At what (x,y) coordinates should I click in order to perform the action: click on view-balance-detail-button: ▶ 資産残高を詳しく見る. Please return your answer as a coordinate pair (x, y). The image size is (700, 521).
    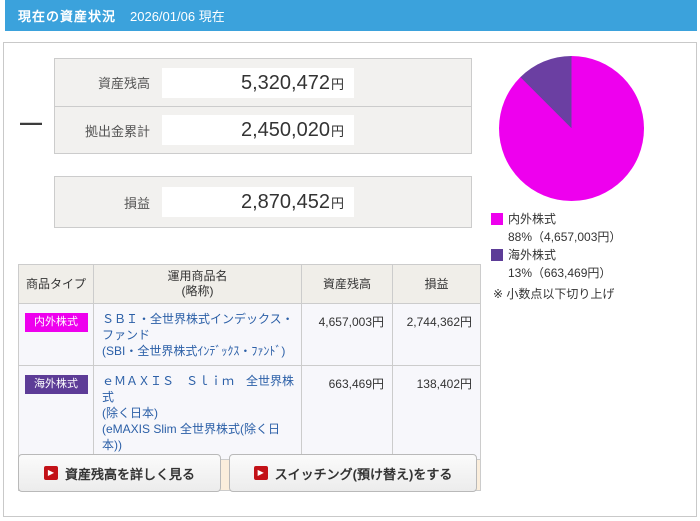
    Looking at the image, I should click on (119, 473).